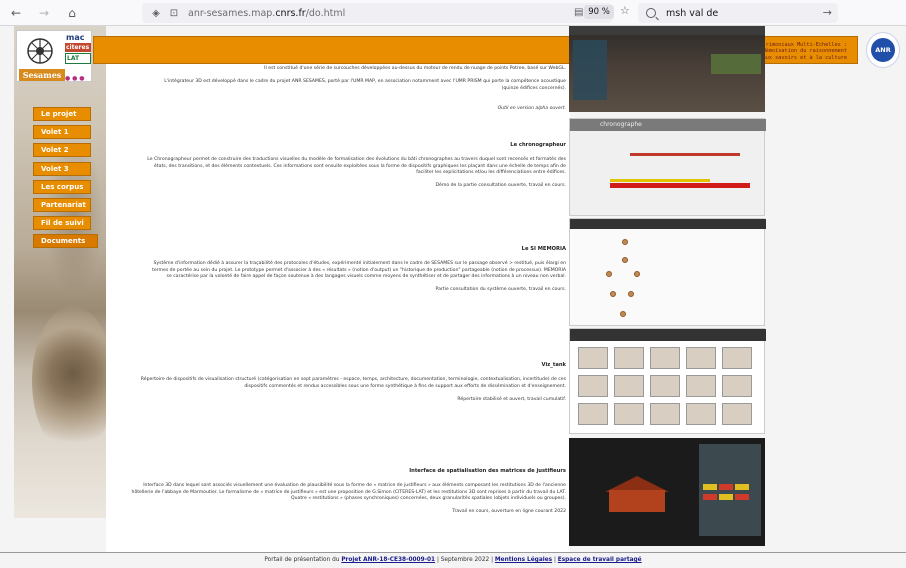 The width and height of the screenshot is (906, 568). What do you see at coordinates (388, 560) in the screenshot?
I see `project-link: Projet ANR-18-CE38-0009-01` at bounding box center [388, 560].